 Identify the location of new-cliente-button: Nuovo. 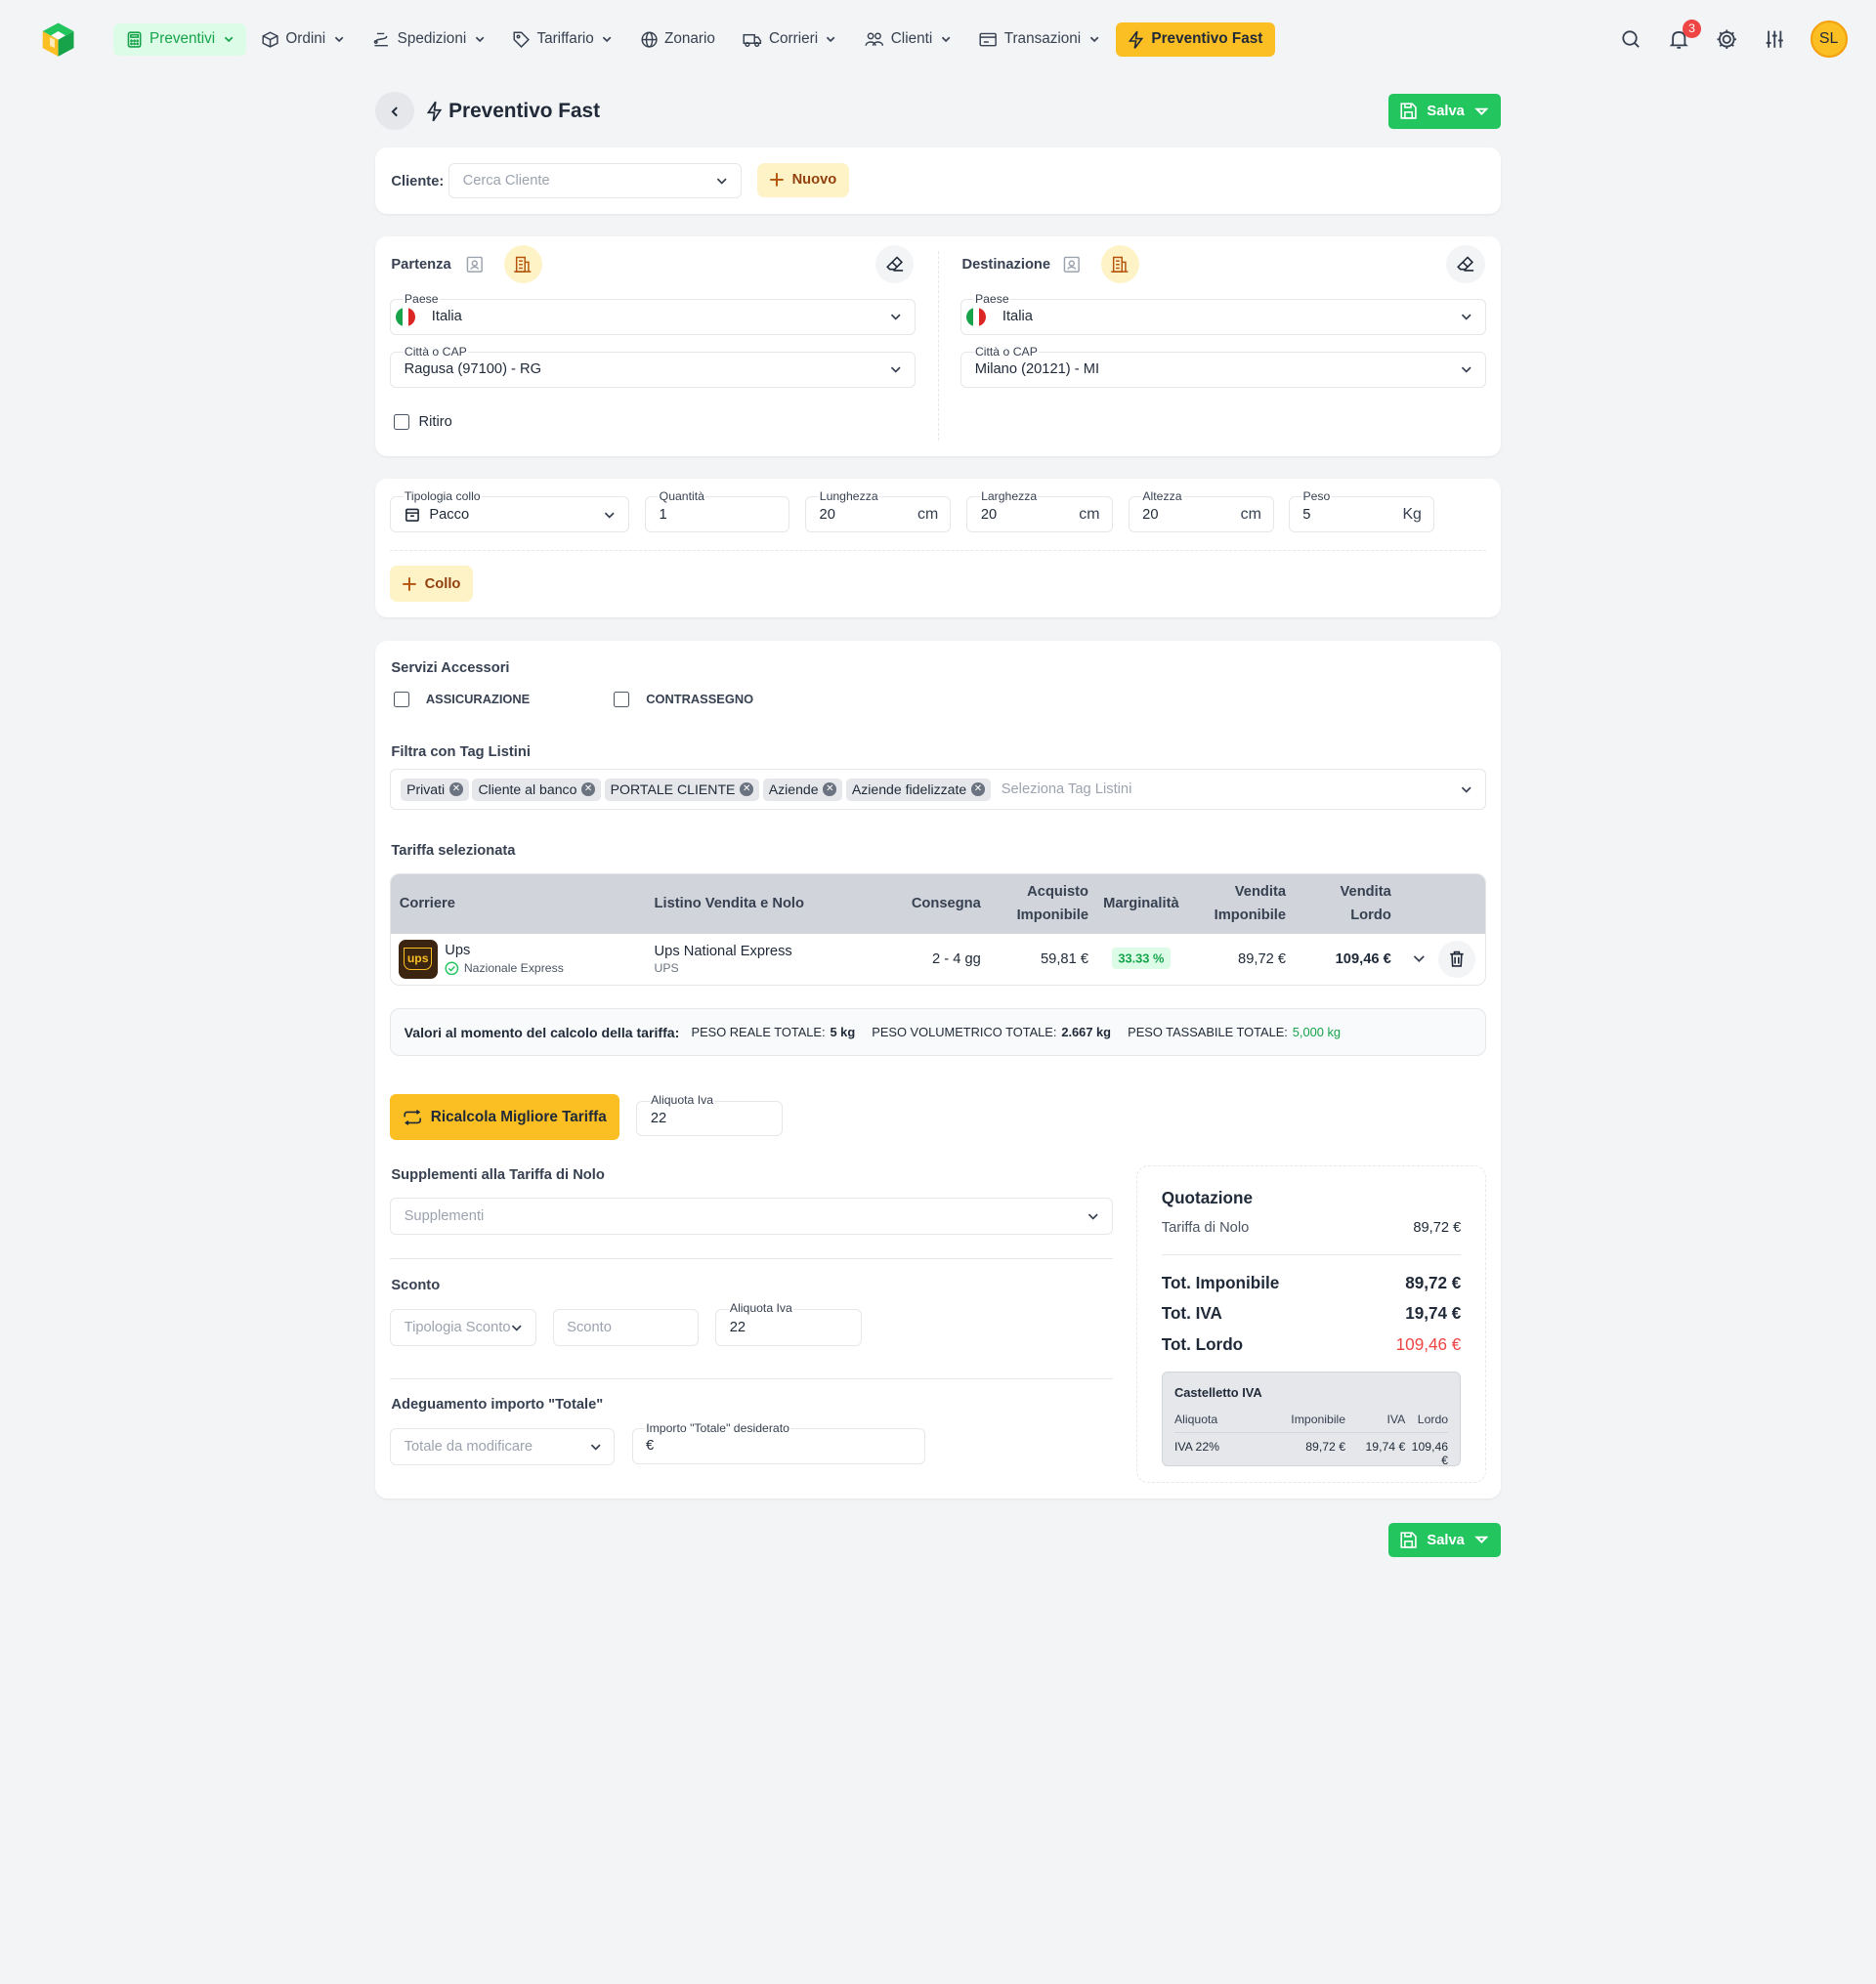
(803, 180).